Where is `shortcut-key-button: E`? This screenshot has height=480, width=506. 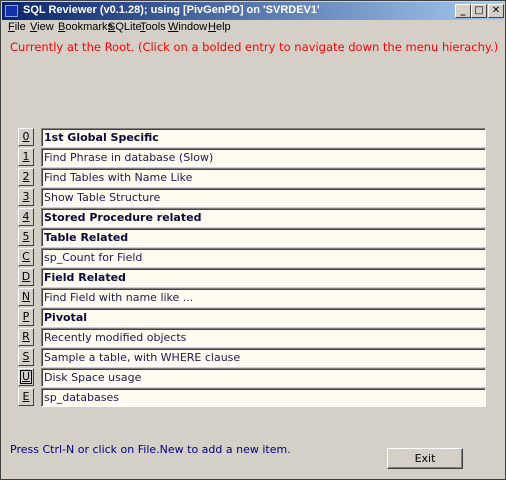
shortcut-key-button: E is located at coordinates (26, 397).